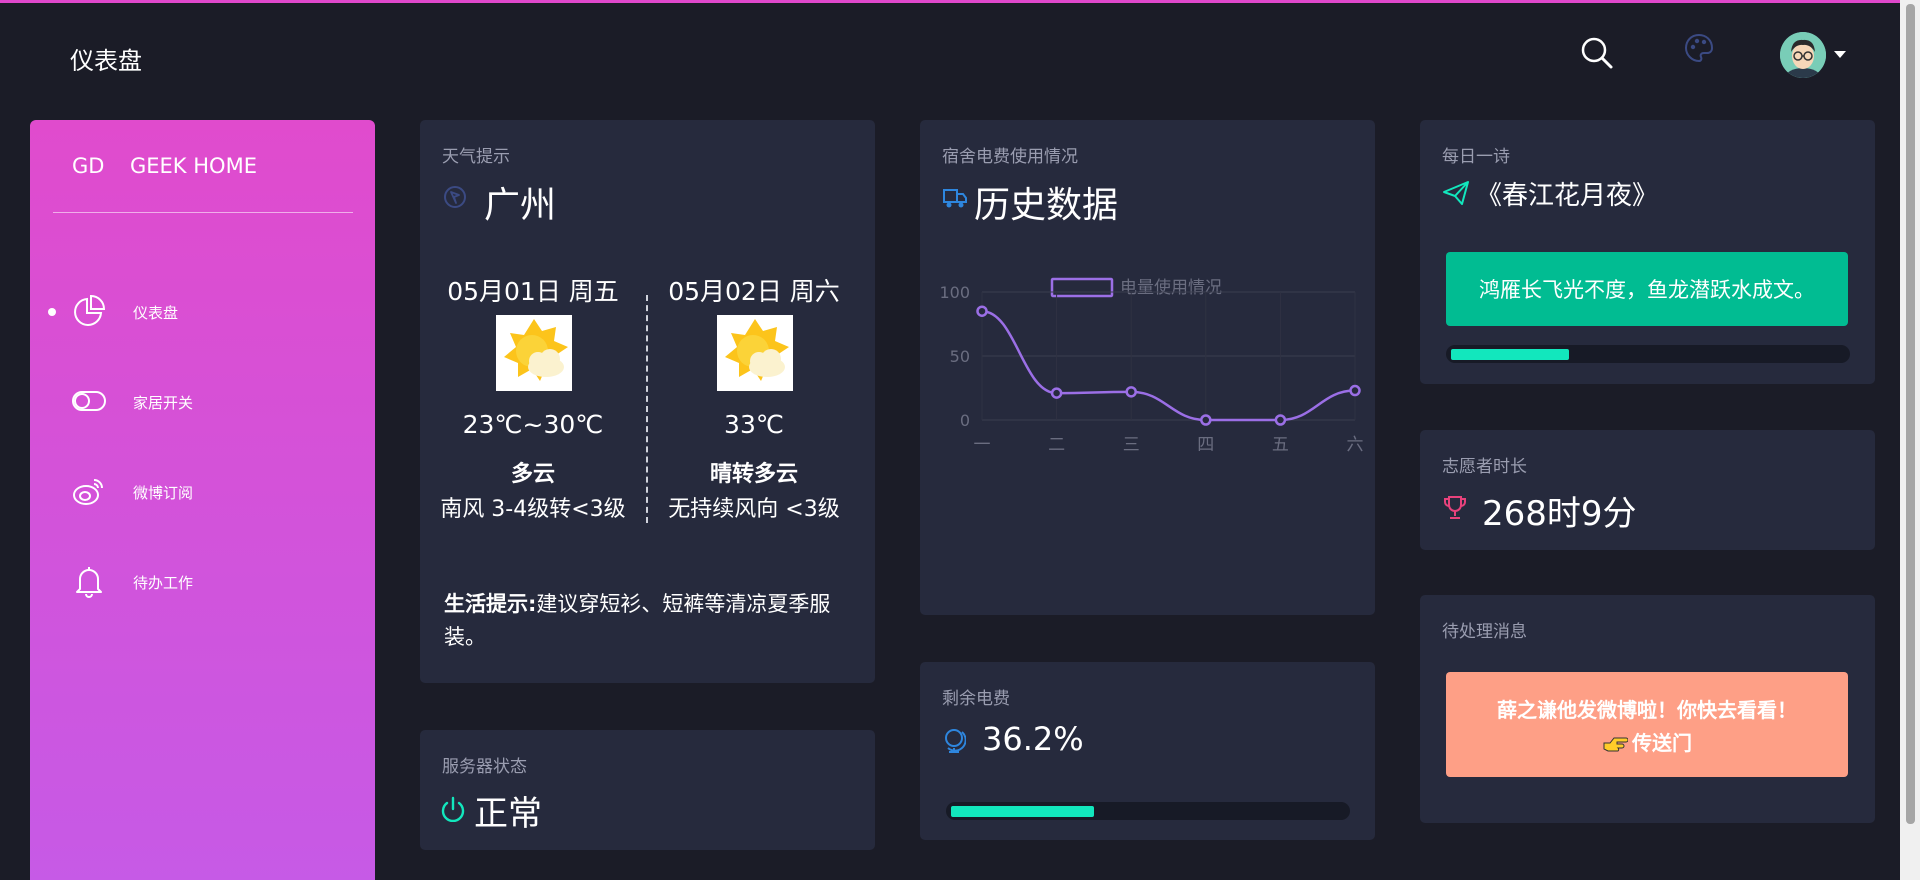 The height and width of the screenshot is (880, 1920). What do you see at coordinates (193, 166) in the screenshot?
I see `brand-name: GEEK HOME` at bounding box center [193, 166].